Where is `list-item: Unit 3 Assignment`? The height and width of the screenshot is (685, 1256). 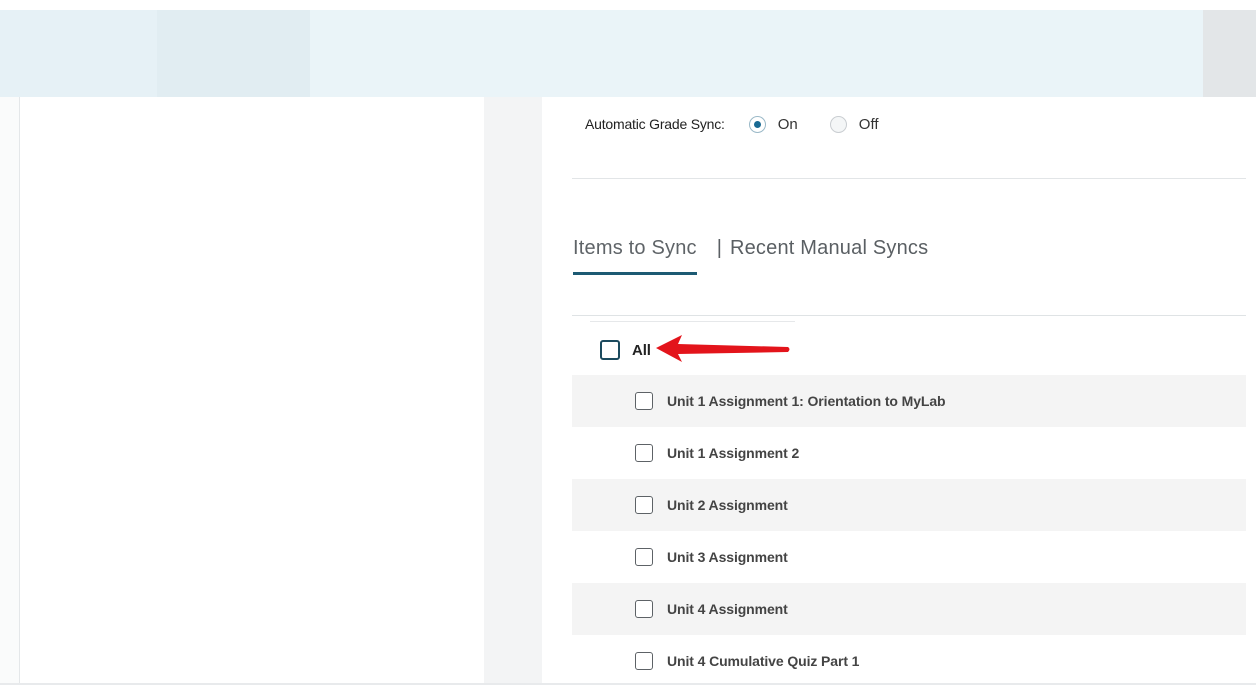
list-item: Unit 3 Assignment is located at coordinates (909, 557).